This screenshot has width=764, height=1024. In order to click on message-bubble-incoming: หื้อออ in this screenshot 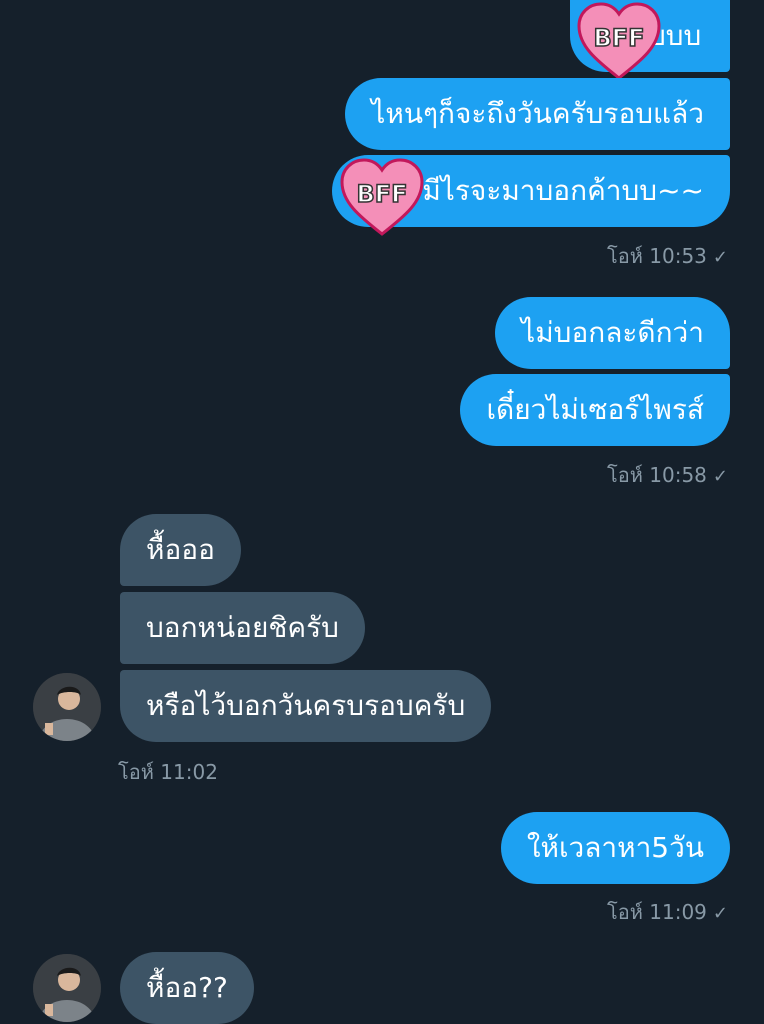, I will do `click(180, 550)`.